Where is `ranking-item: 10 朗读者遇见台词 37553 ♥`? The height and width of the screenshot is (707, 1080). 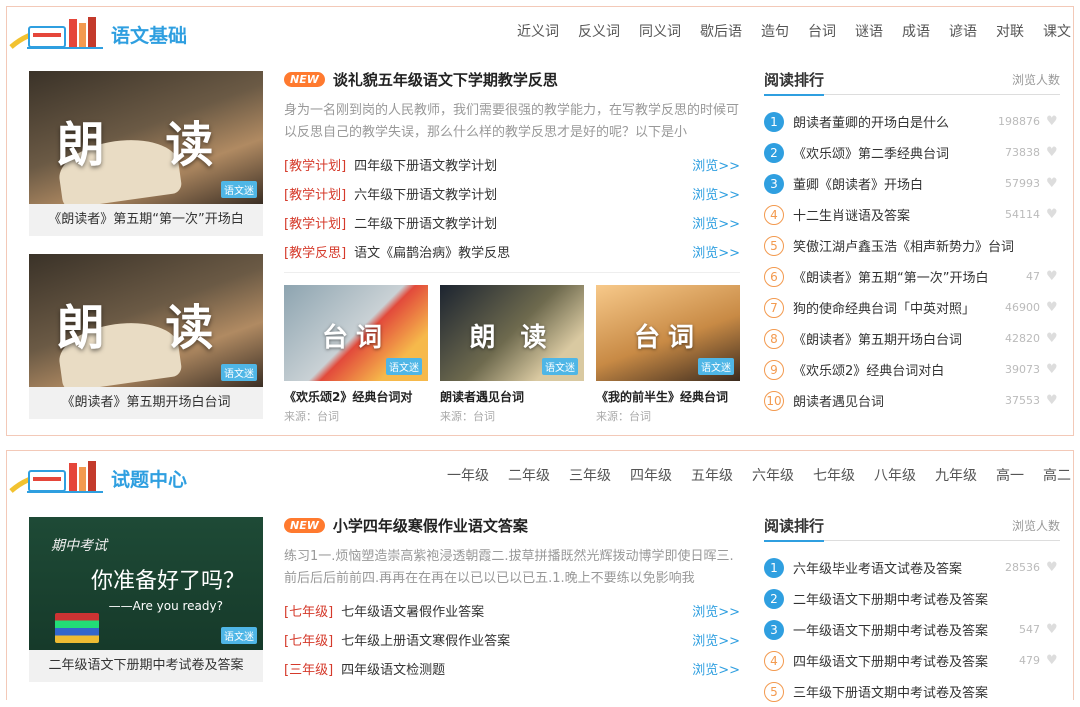
ranking-item: 10 朗读者遇见台词 37553 ♥ is located at coordinates (912, 400).